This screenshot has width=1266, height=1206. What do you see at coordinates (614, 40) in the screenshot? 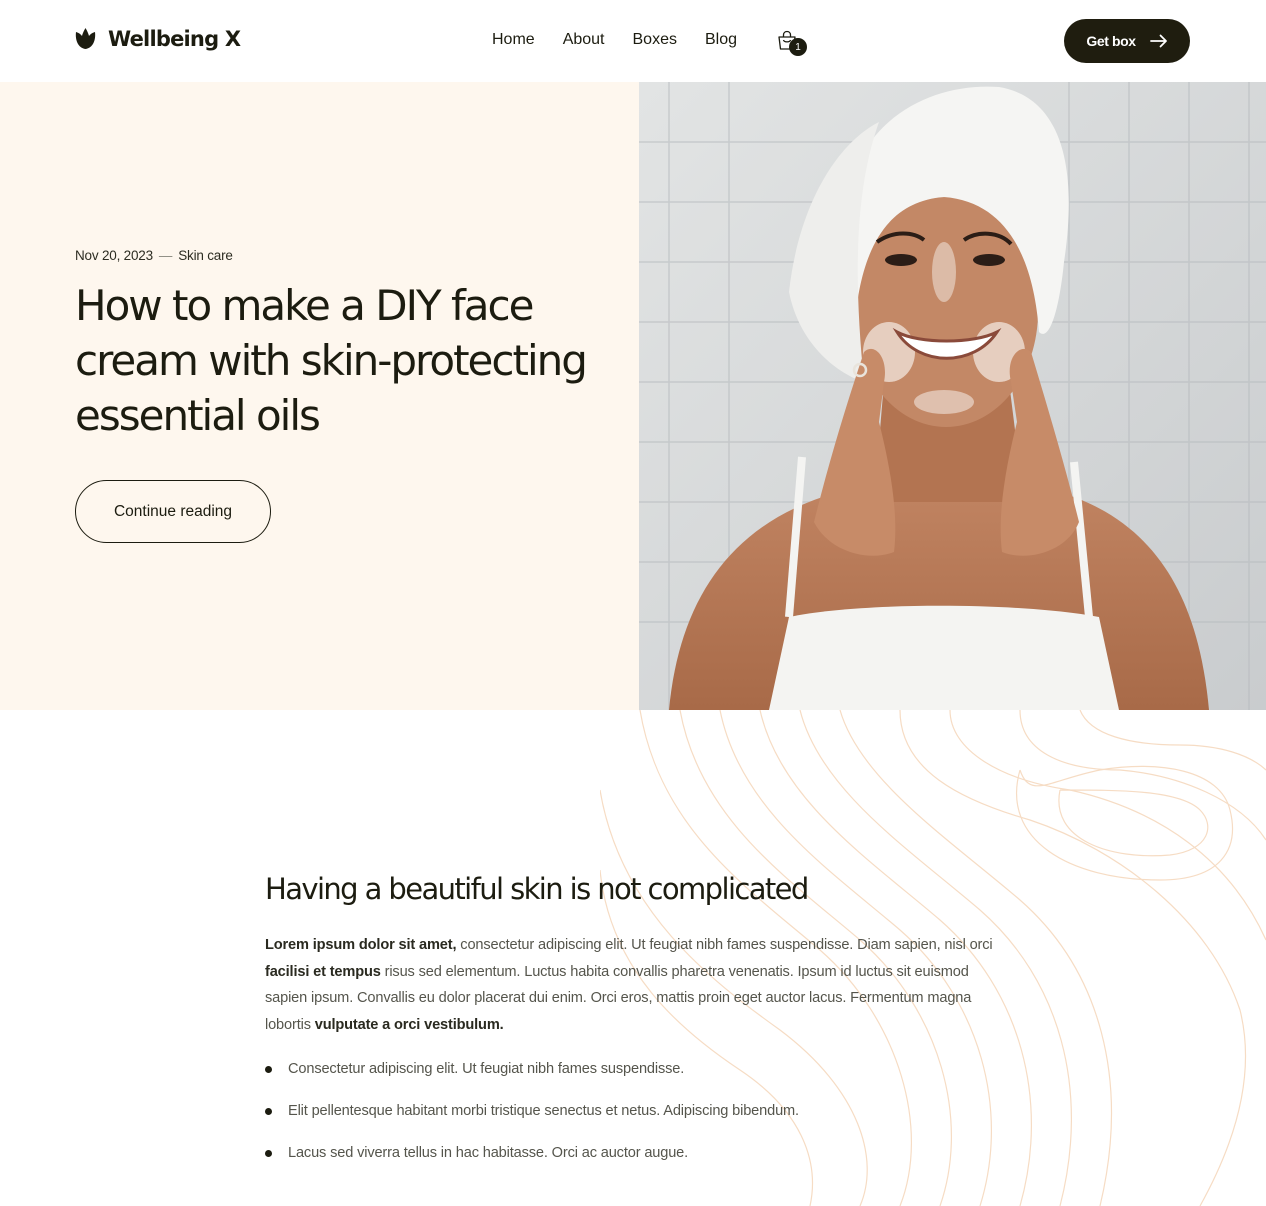
I see `main-nav: Home About Boxes Blog` at bounding box center [614, 40].